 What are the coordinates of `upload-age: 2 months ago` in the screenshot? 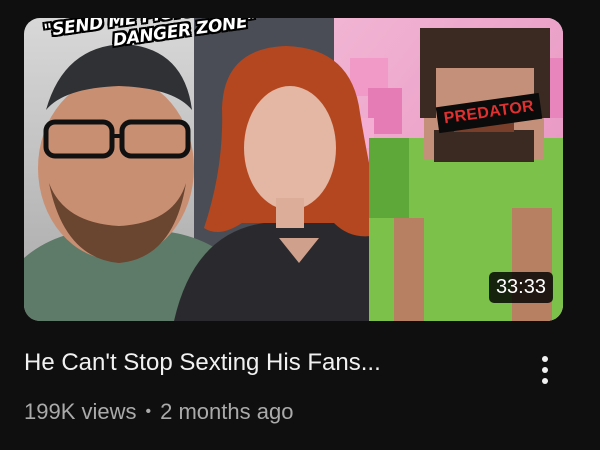 It's located at (227, 411).